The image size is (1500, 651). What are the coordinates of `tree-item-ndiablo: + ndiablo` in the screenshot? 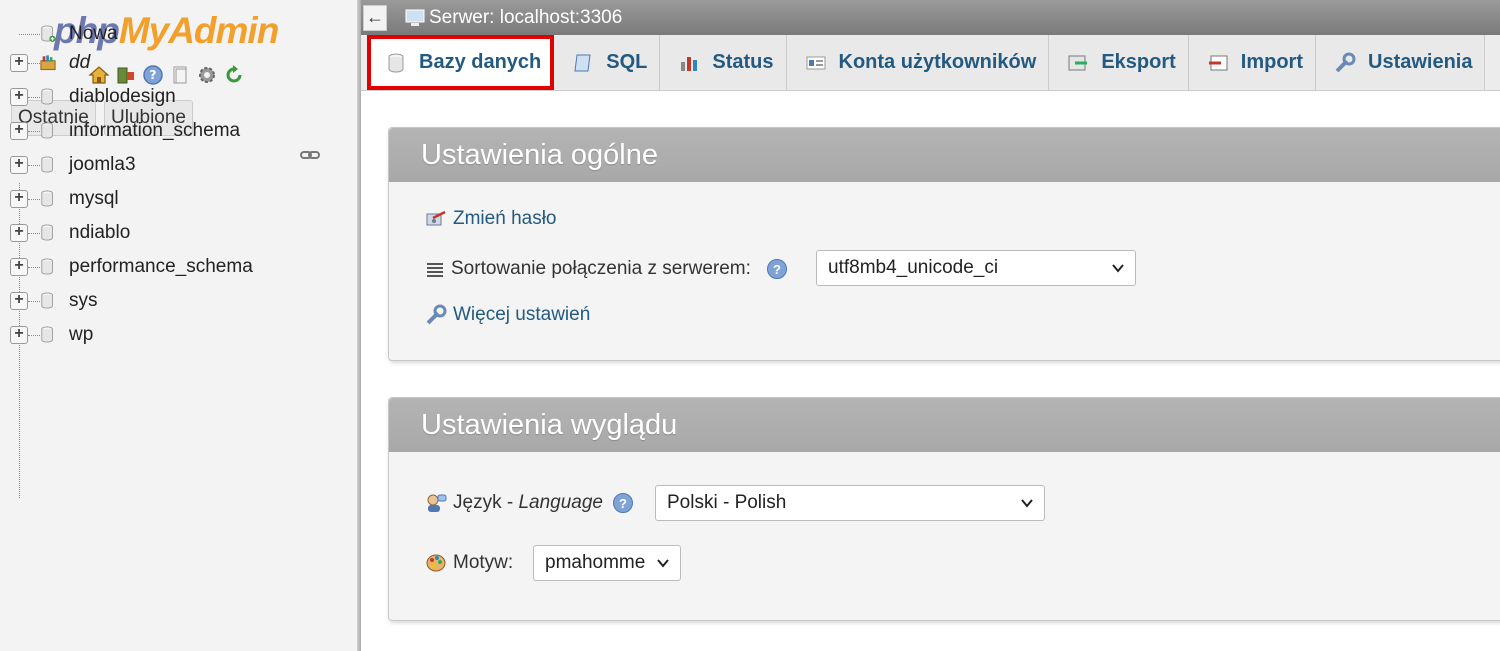 It's located at (178, 233).